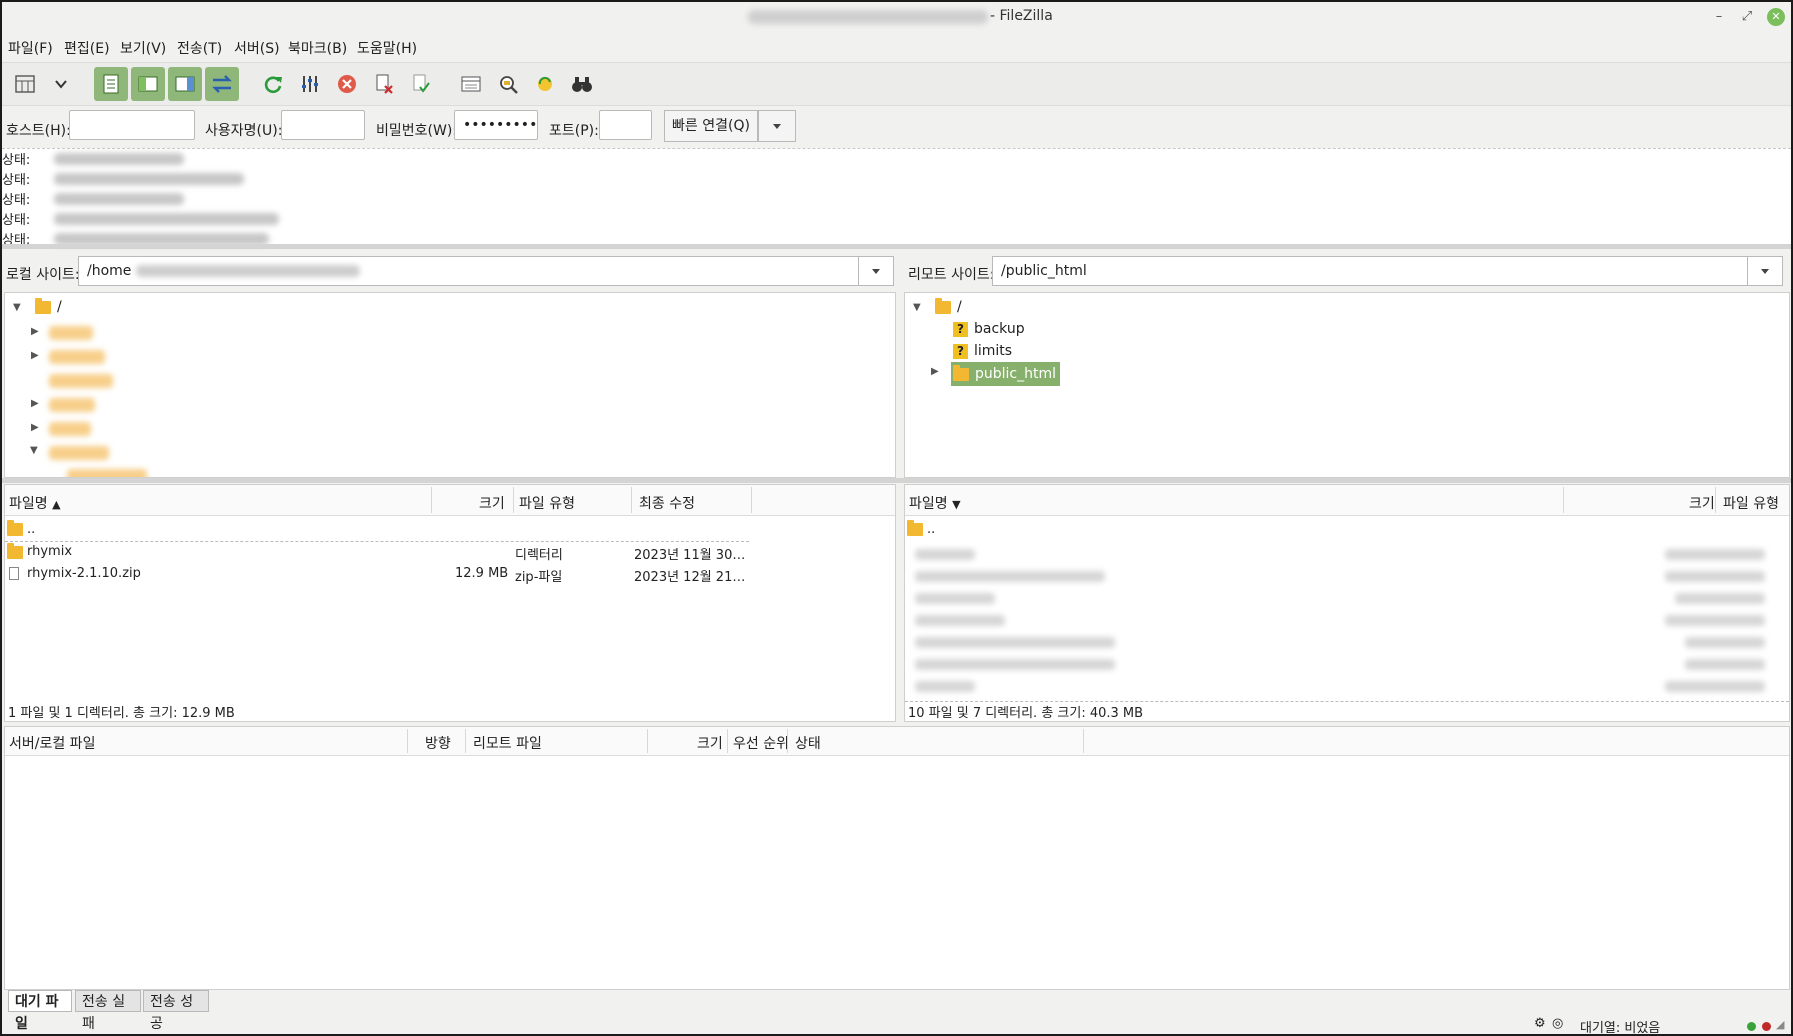  I want to click on toggle-log-icon, so click(111, 84).